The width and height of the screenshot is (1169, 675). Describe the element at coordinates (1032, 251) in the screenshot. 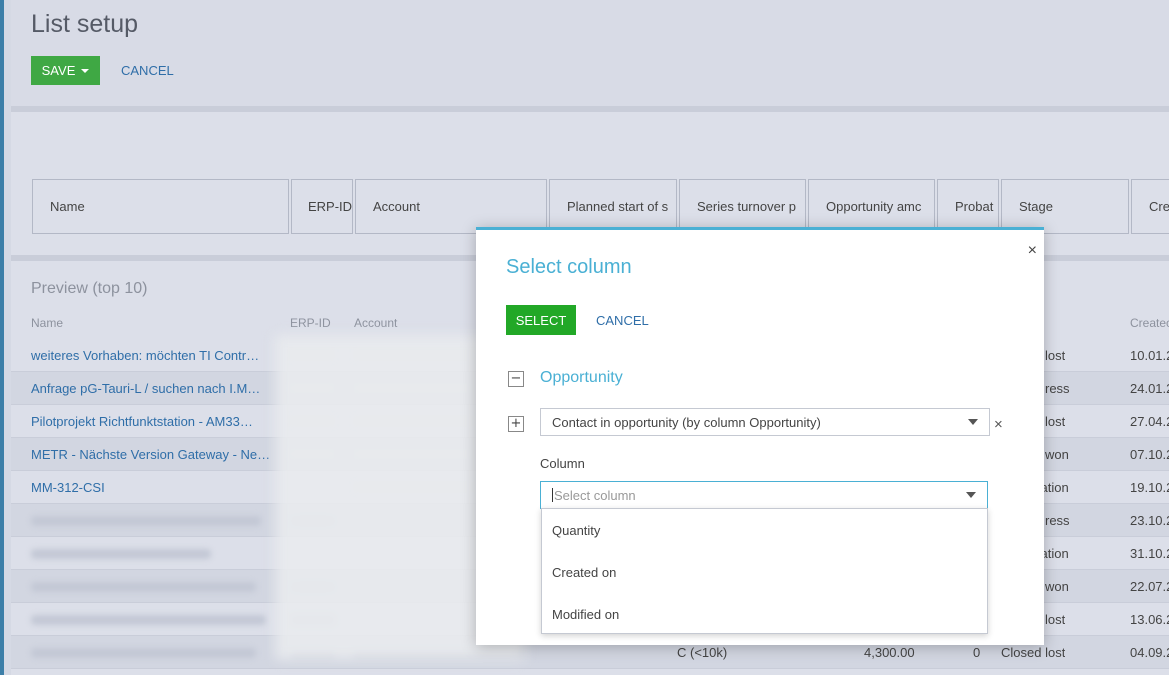

I see `close-icon: ×` at that location.